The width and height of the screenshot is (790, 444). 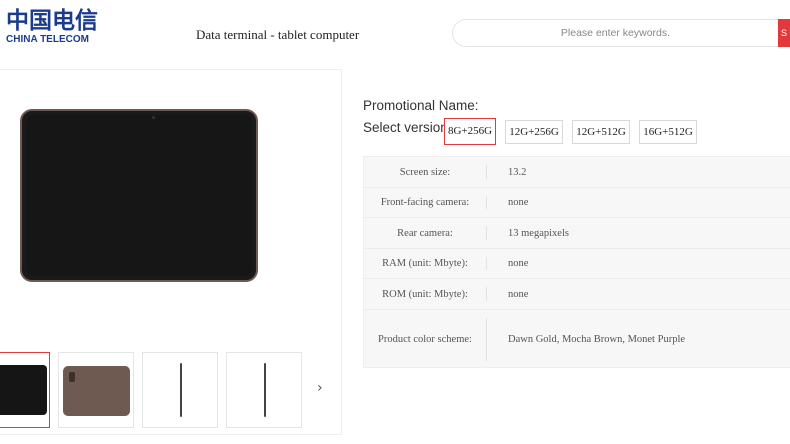 I want to click on thumbnail-front, so click(x=25, y=390).